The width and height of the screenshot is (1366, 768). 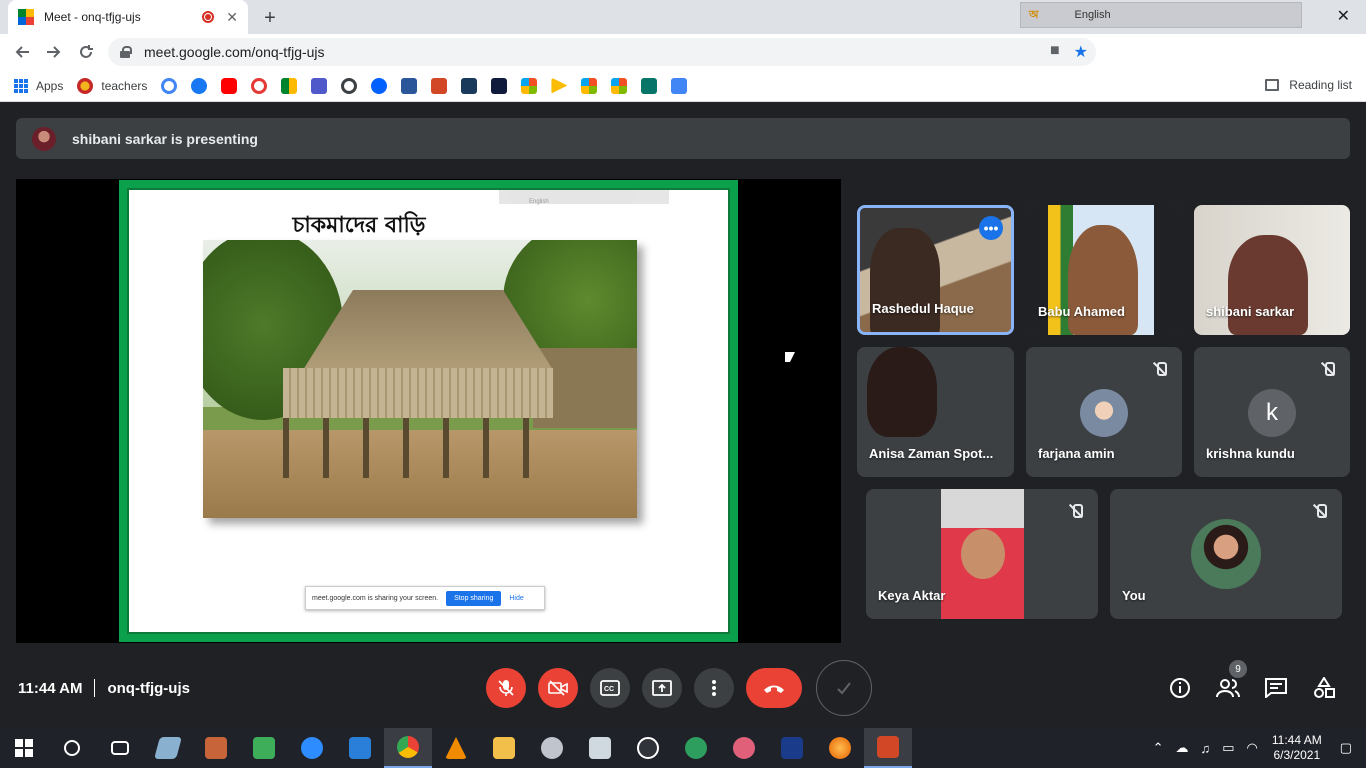 I want to click on self-avatar, so click(x=1226, y=554).